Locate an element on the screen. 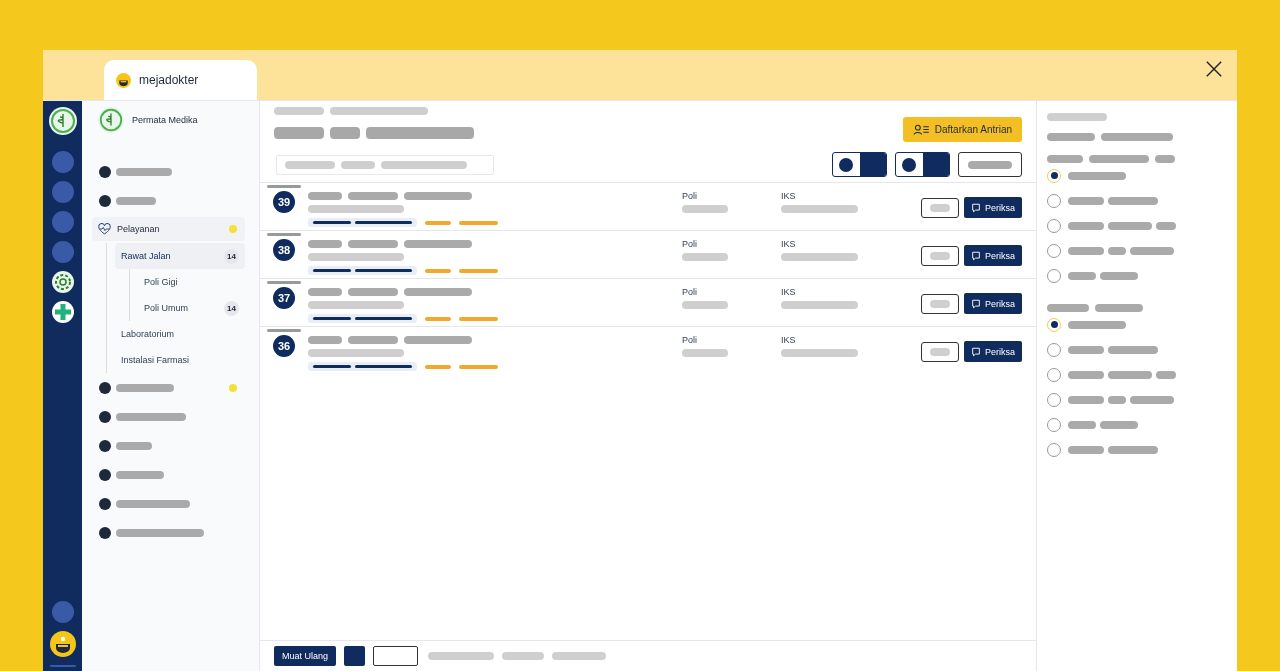  queue-number: 36 is located at coordinates (284, 346).